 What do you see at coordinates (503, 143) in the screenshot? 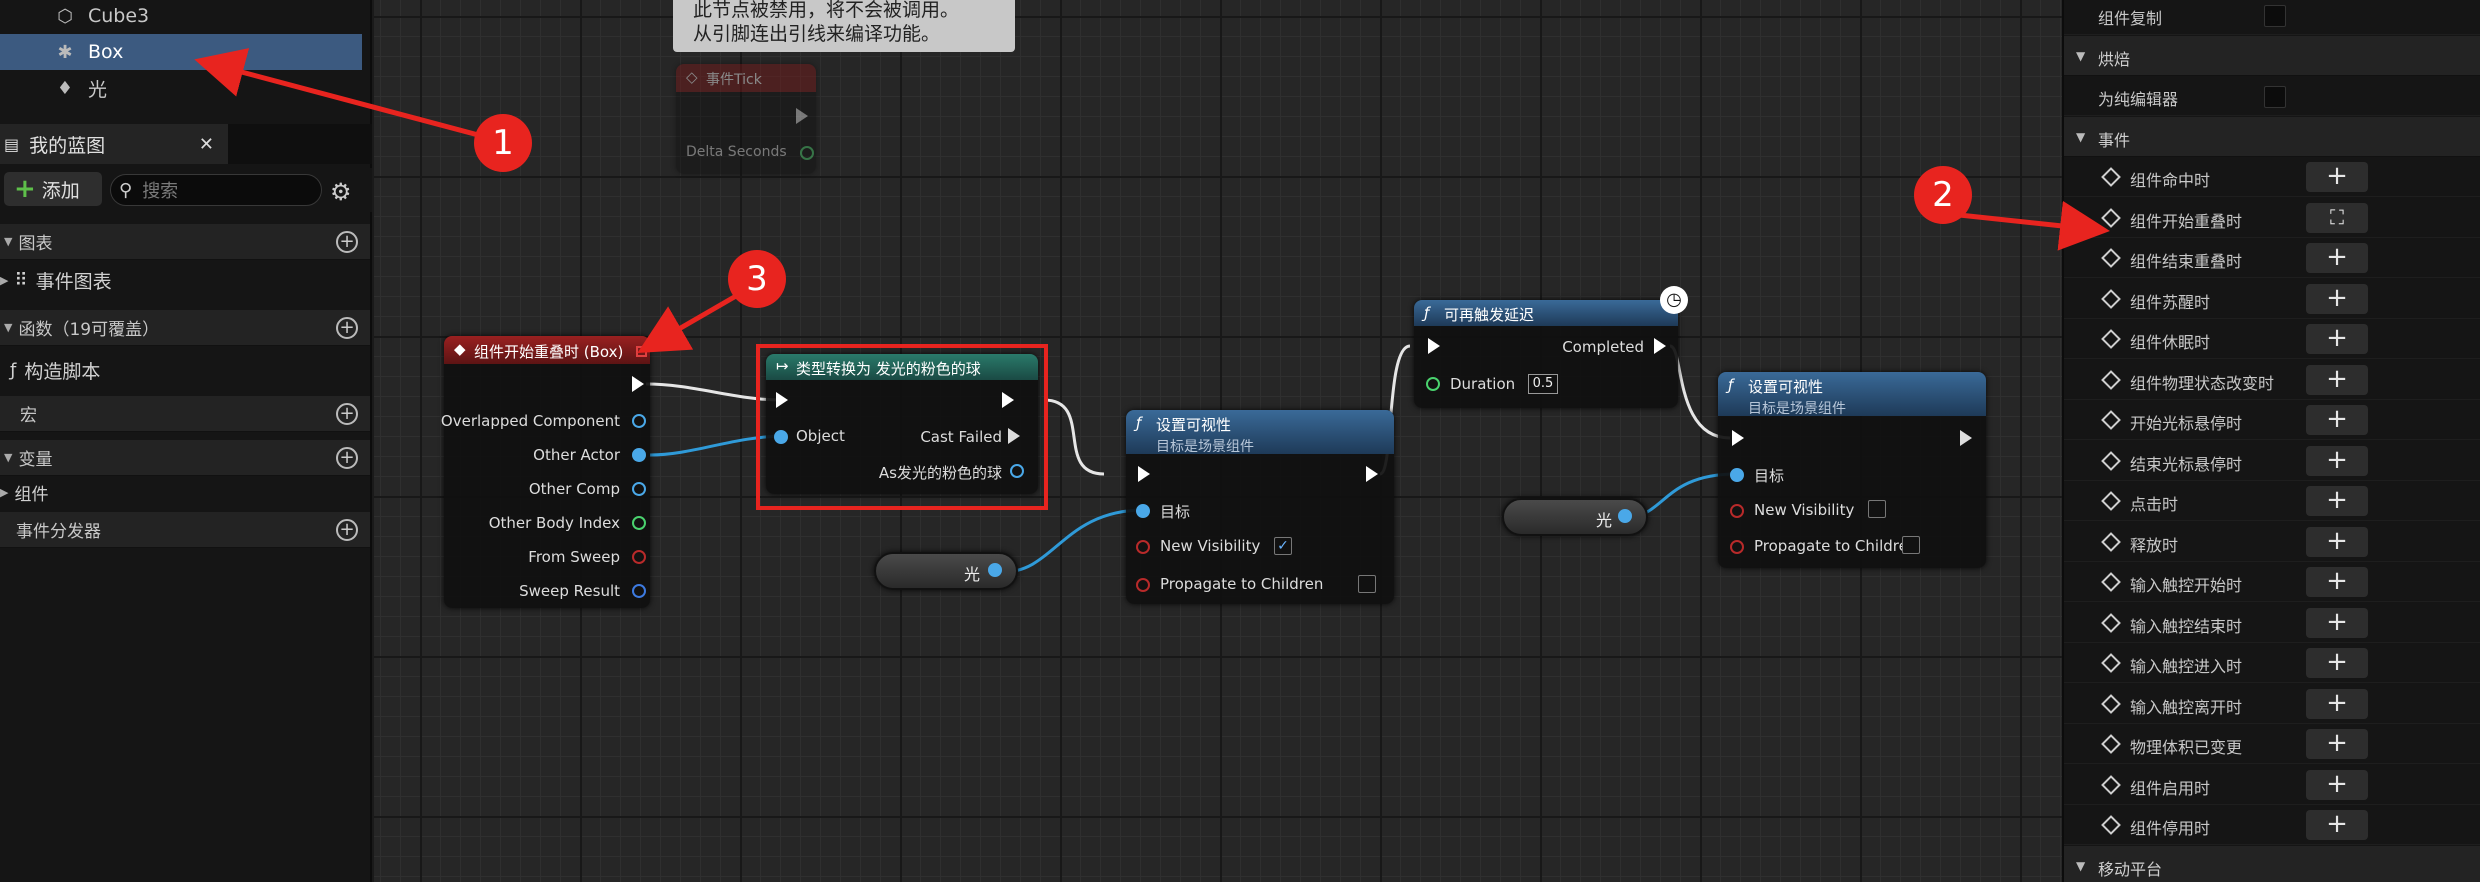
I see `annotation-marker-1: 1` at bounding box center [503, 143].